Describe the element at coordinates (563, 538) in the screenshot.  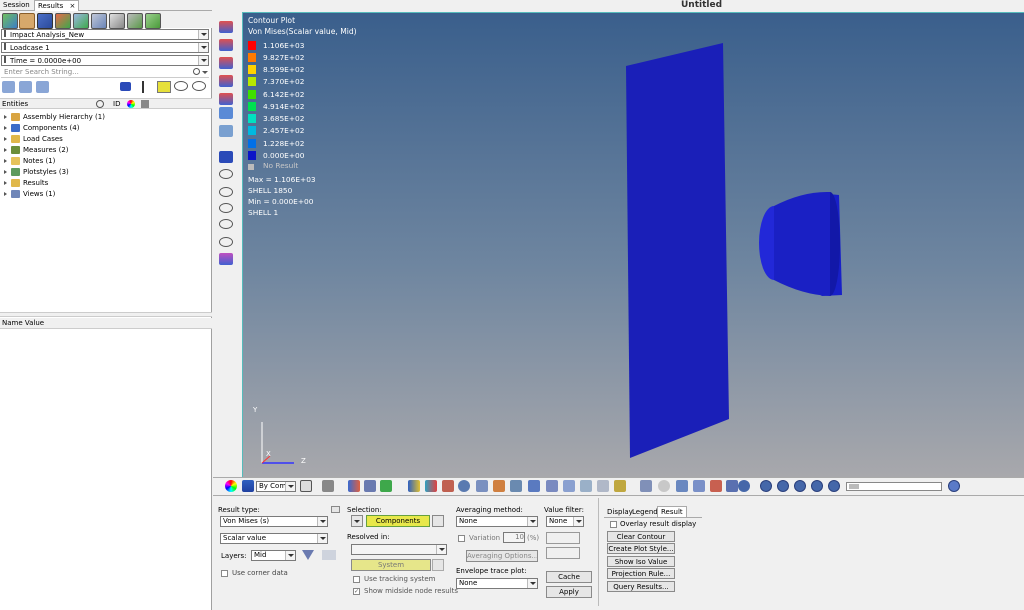
I see `filter-min-input` at that location.